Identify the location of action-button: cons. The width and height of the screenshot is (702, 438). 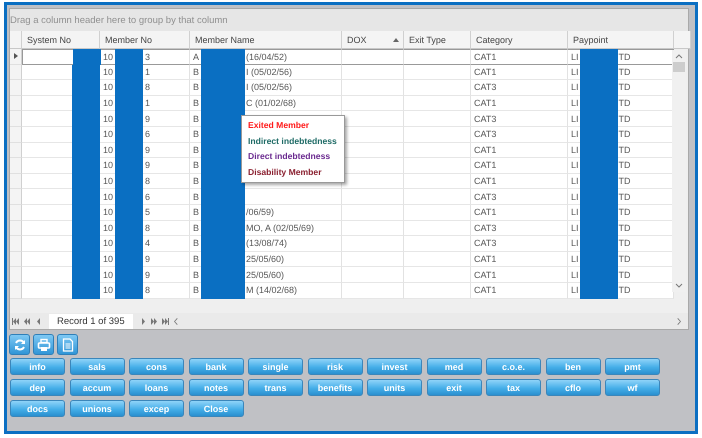
(156, 366).